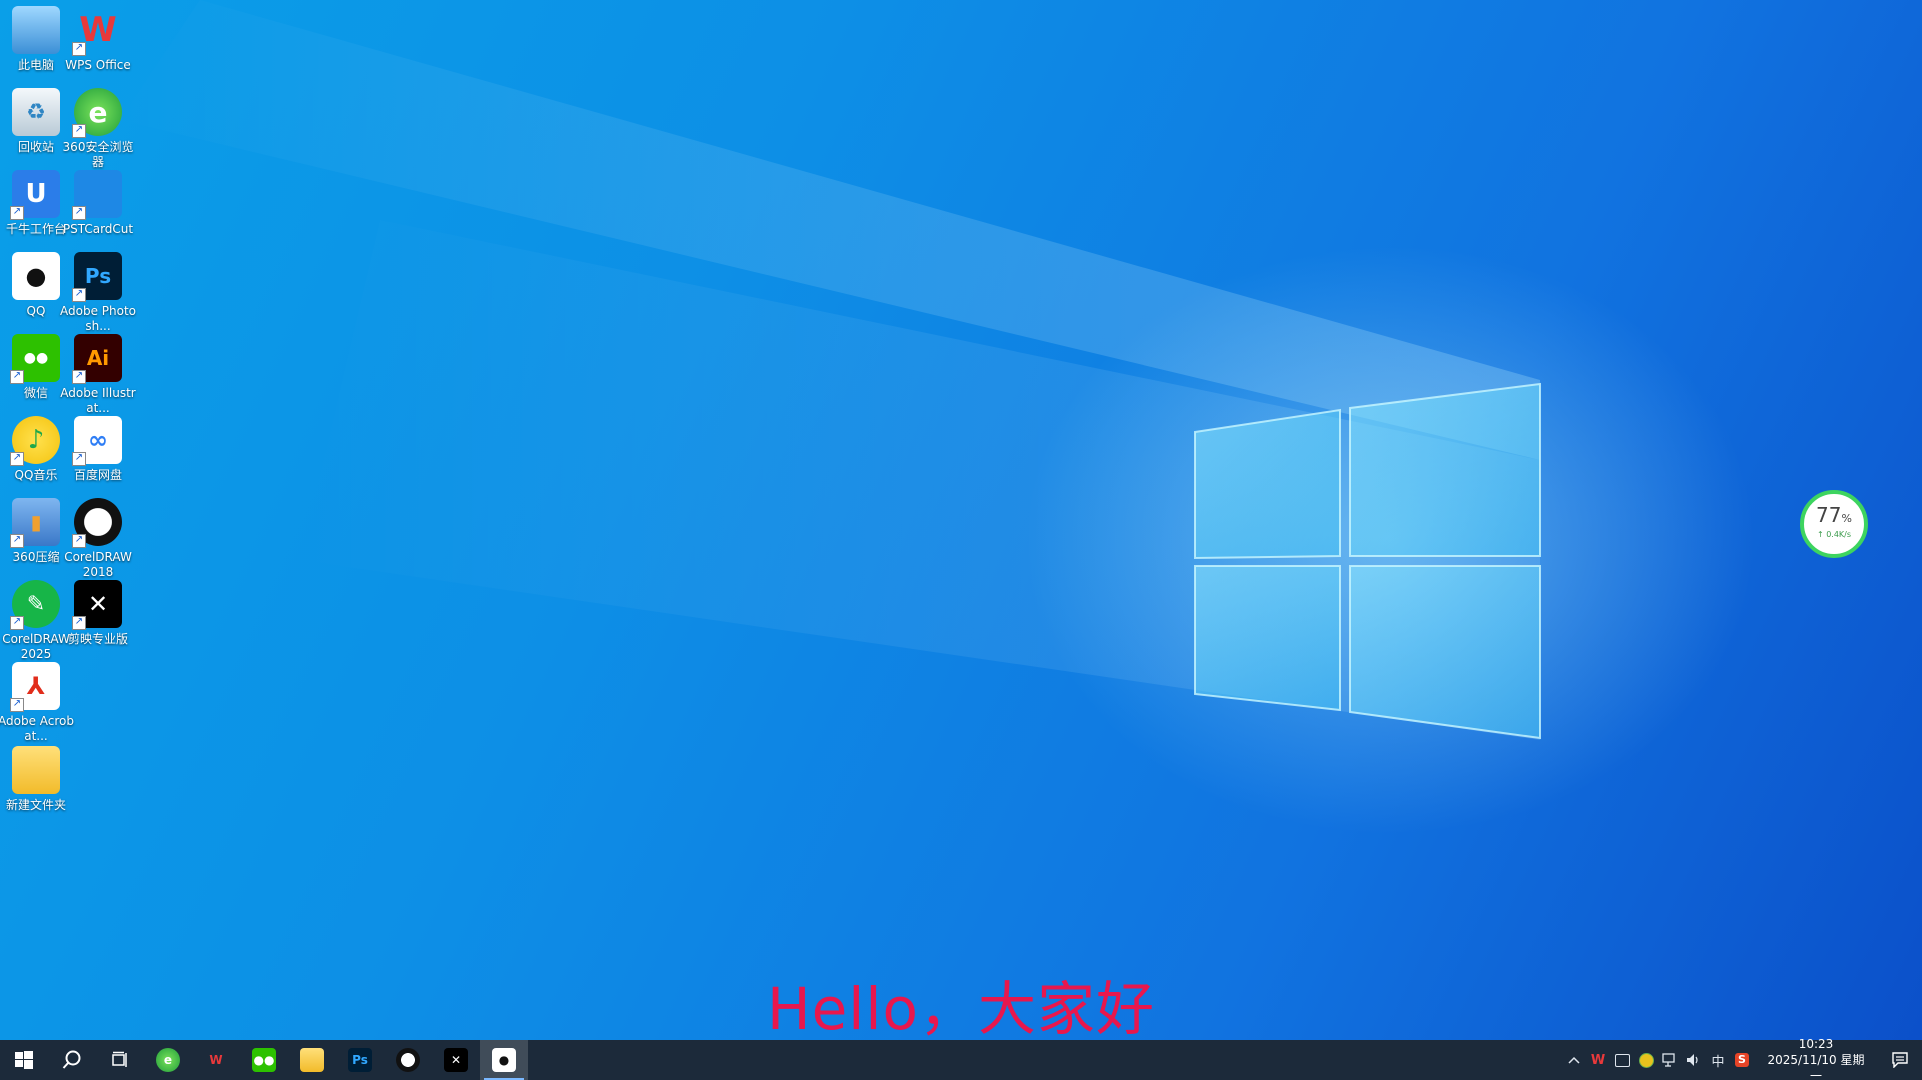 This screenshot has width=1922, height=1080. I want to click on 360-tray-icon, so click(1646, 1060).